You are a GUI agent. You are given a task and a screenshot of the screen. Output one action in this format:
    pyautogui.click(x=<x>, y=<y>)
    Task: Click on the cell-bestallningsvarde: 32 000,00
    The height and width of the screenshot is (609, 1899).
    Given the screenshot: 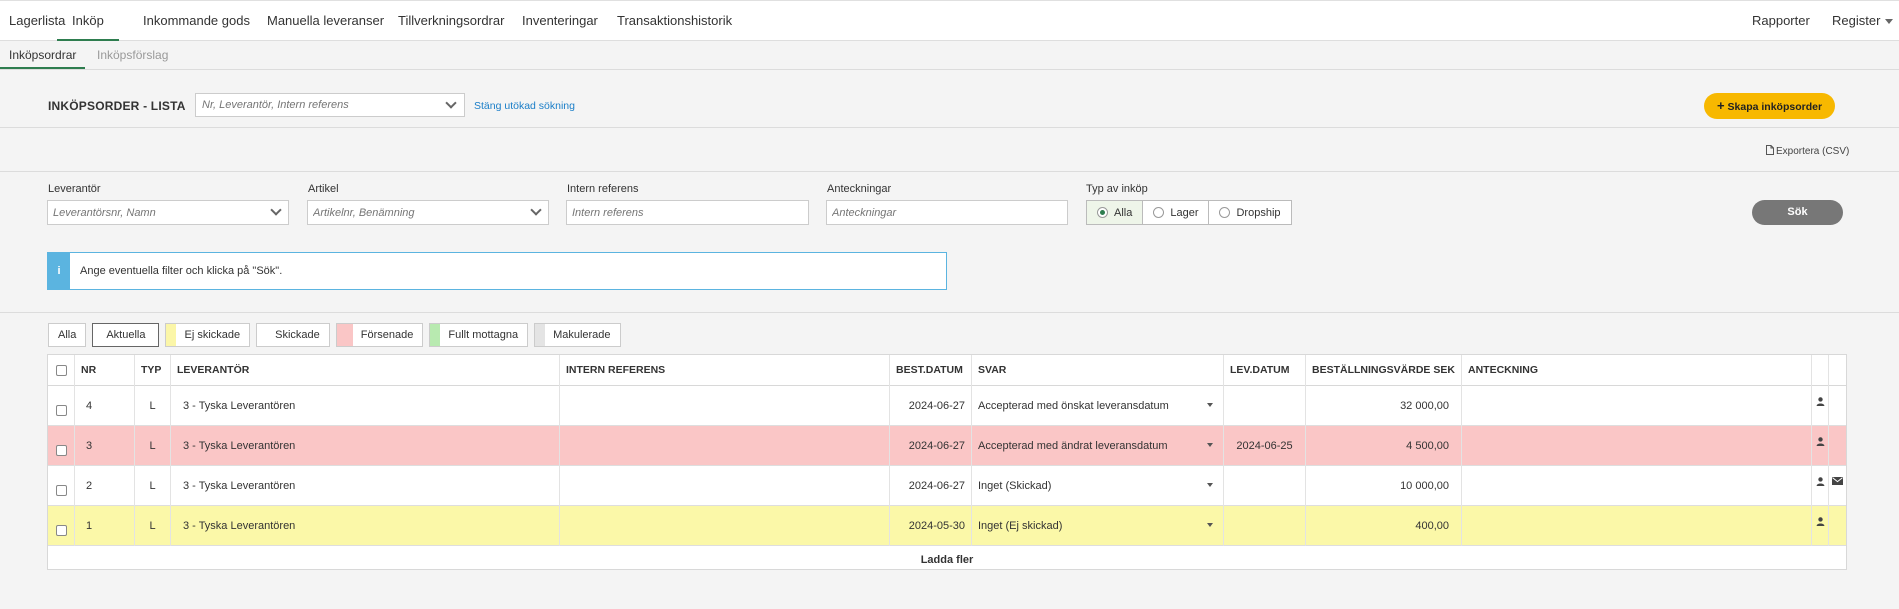 What is the action you would take?
    pyautogui.click(x=1384, y=406)
    